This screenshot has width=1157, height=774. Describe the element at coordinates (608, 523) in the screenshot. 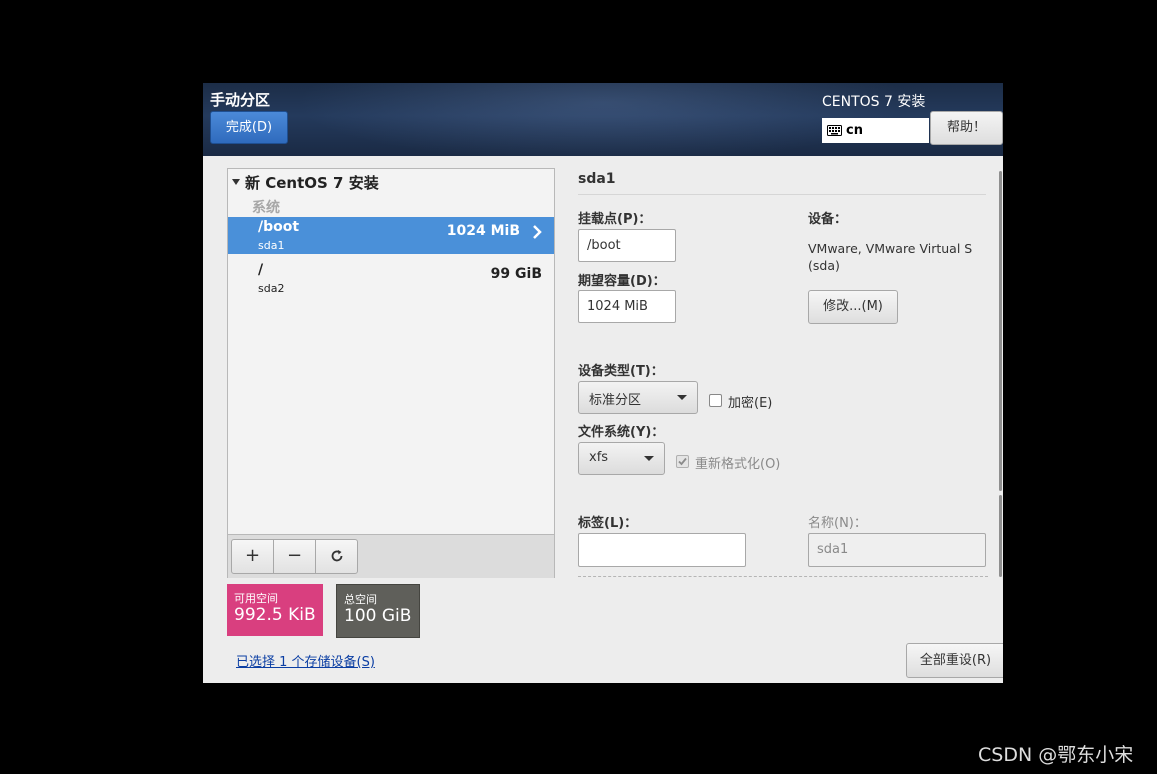

I see `tag-label: 标签(L)：` at that location.